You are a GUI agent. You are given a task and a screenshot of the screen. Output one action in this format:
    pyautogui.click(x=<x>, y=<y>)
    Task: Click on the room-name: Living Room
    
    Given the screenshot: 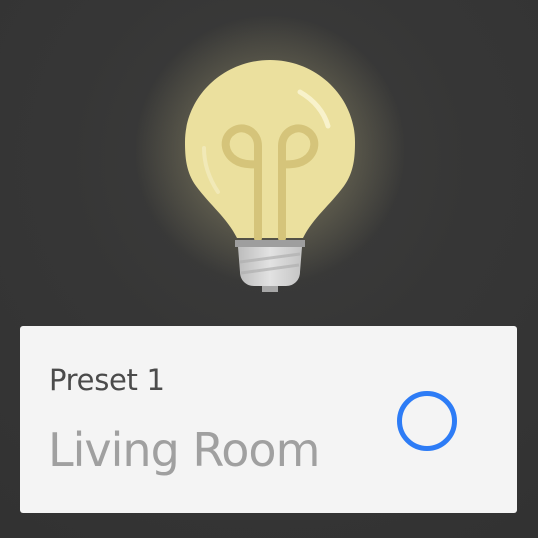 What is the action you would take?
    pyautogui.click(x=184, y=450)
    